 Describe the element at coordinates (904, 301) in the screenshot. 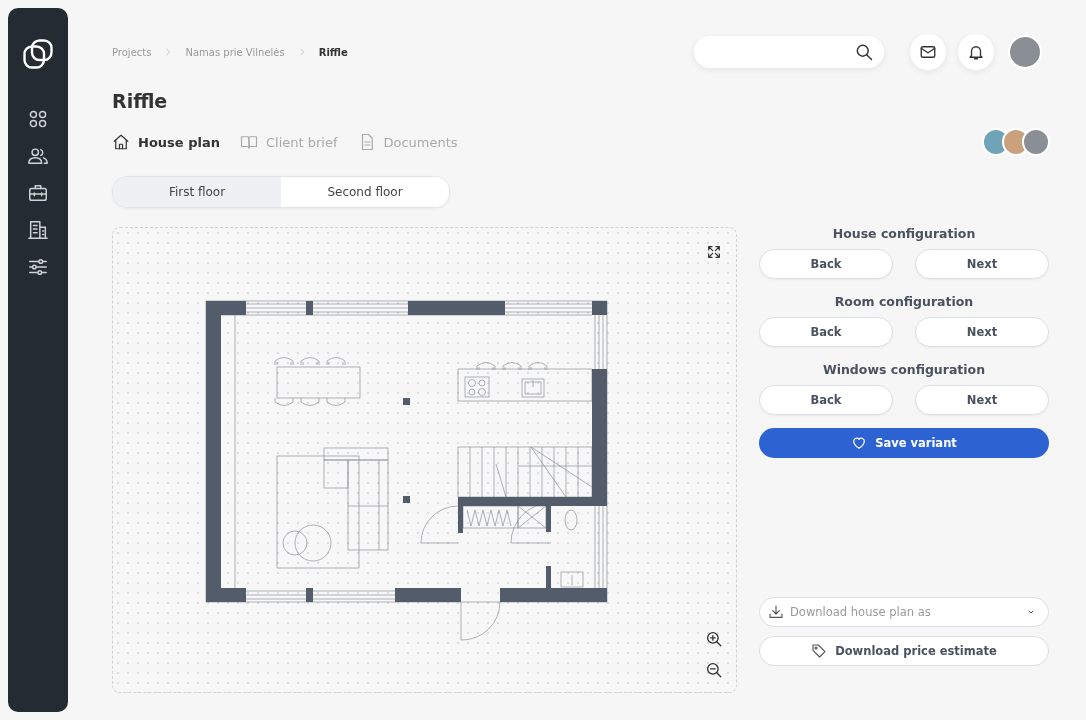

I see `section-heading: Room configuration` at that location.